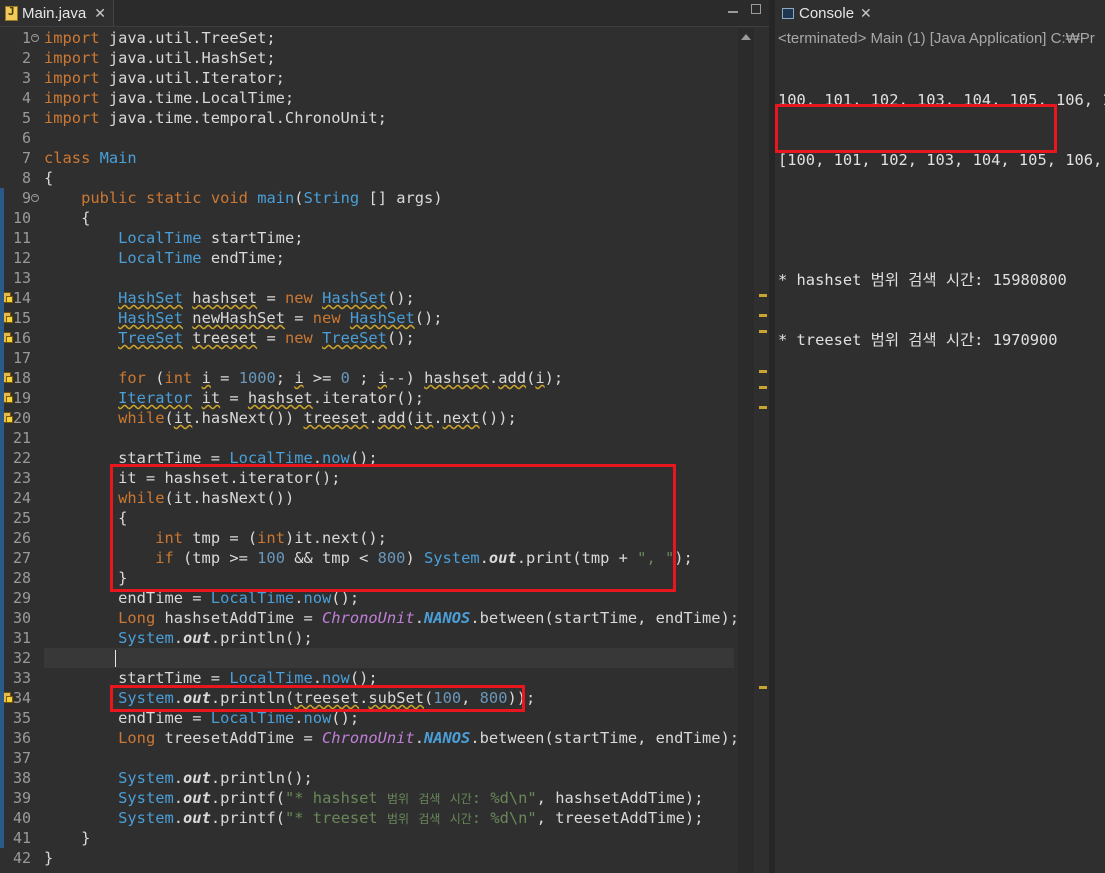 This screenshot has height=873, width=1105. Describe the element at coordinates (756, 9) in the screenshot. I see `maximize-icon` at that location.